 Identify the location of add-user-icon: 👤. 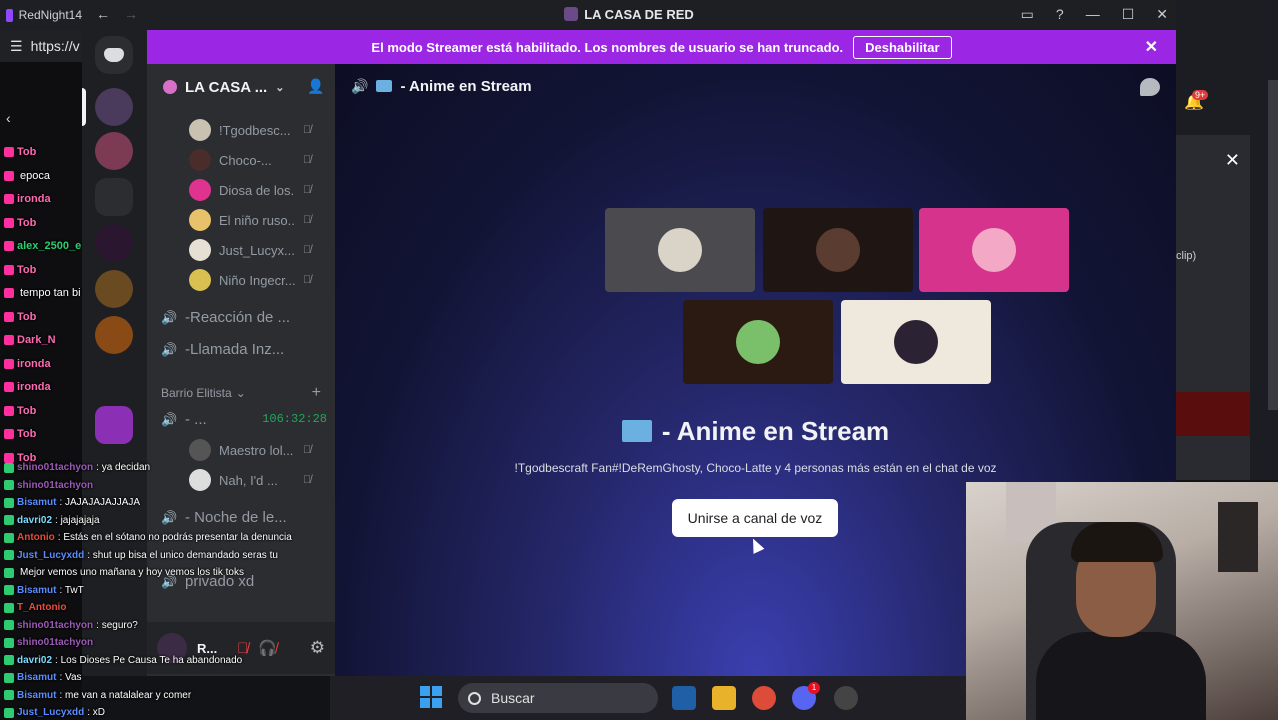
(315, 86).